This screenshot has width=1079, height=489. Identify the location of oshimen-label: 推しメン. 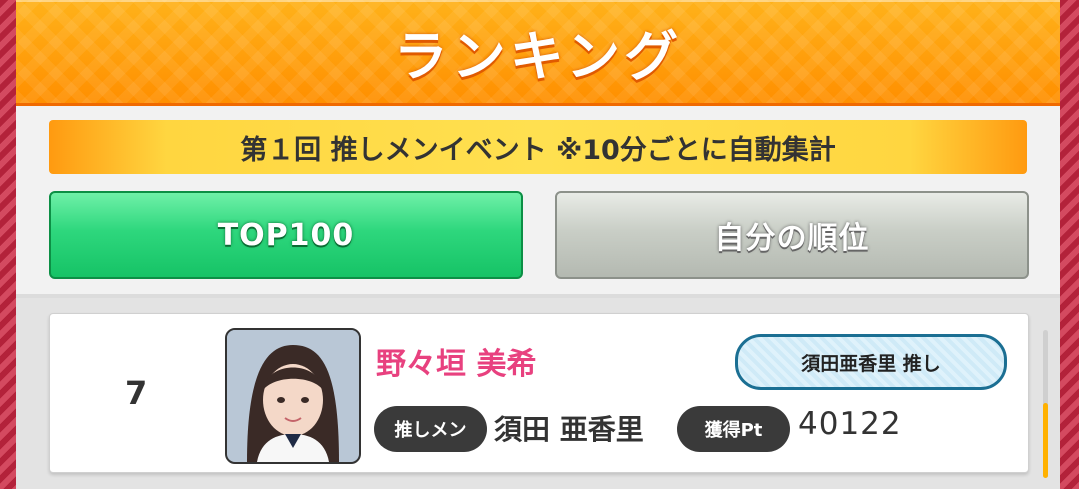
(430, 429).